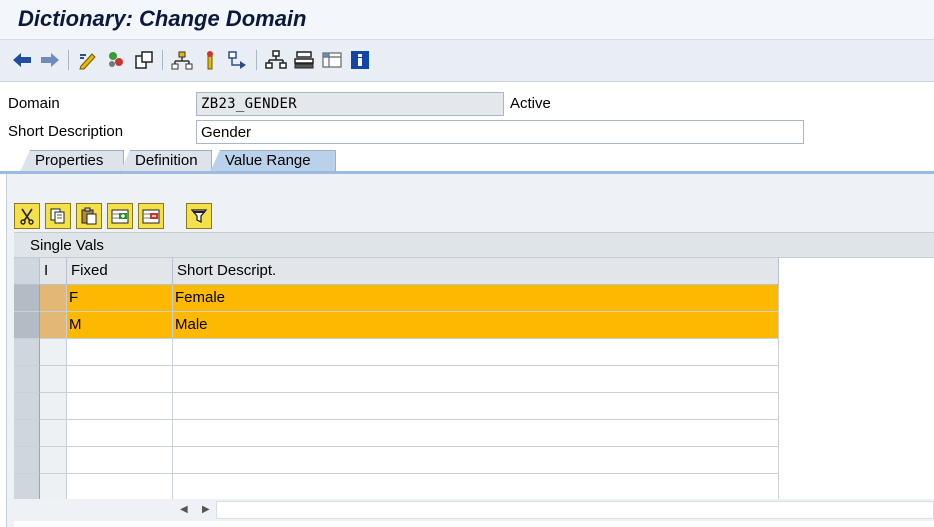 The height and width of the screenshot is (527, 934). Describe the element at coordinates (276, 60) in the screenshot. I see `hierarchy-2-icon` at that location.